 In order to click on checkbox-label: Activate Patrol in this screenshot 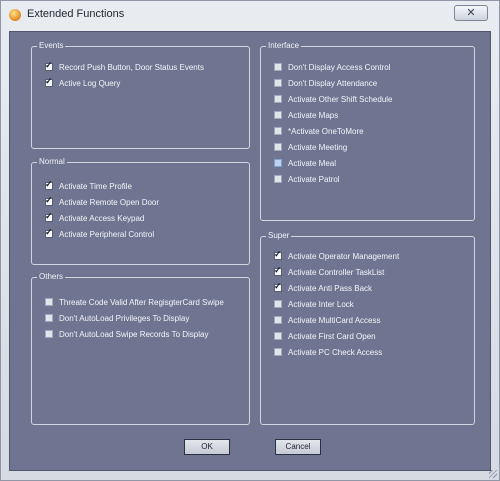, I will do `click(314, 179)`.